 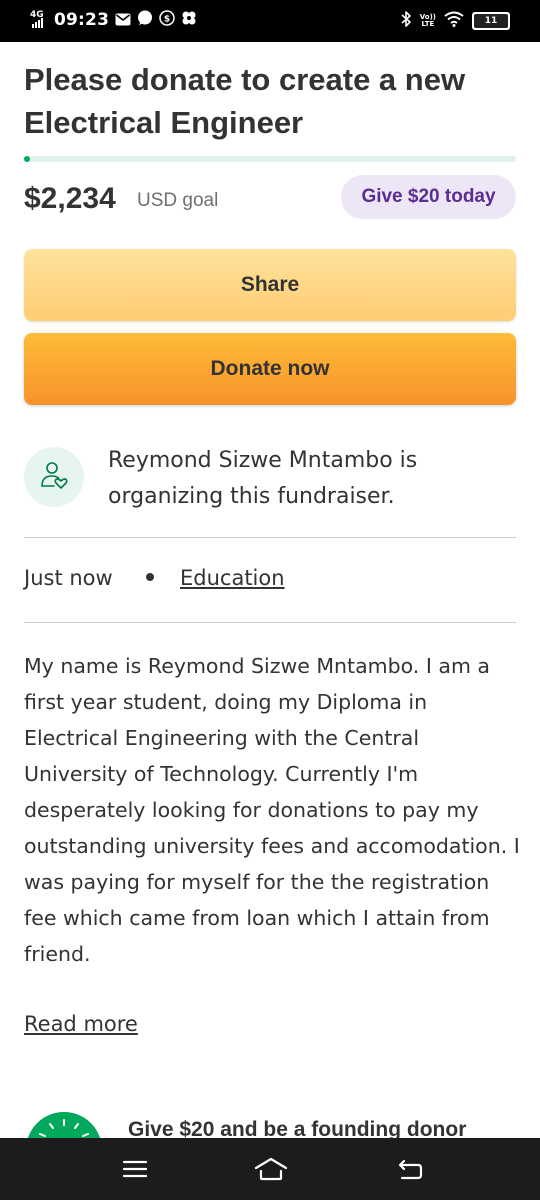 I want to click on status-bar: 4G 09:23 $ Vo)) LTE 11, so click(x=270, y=21).